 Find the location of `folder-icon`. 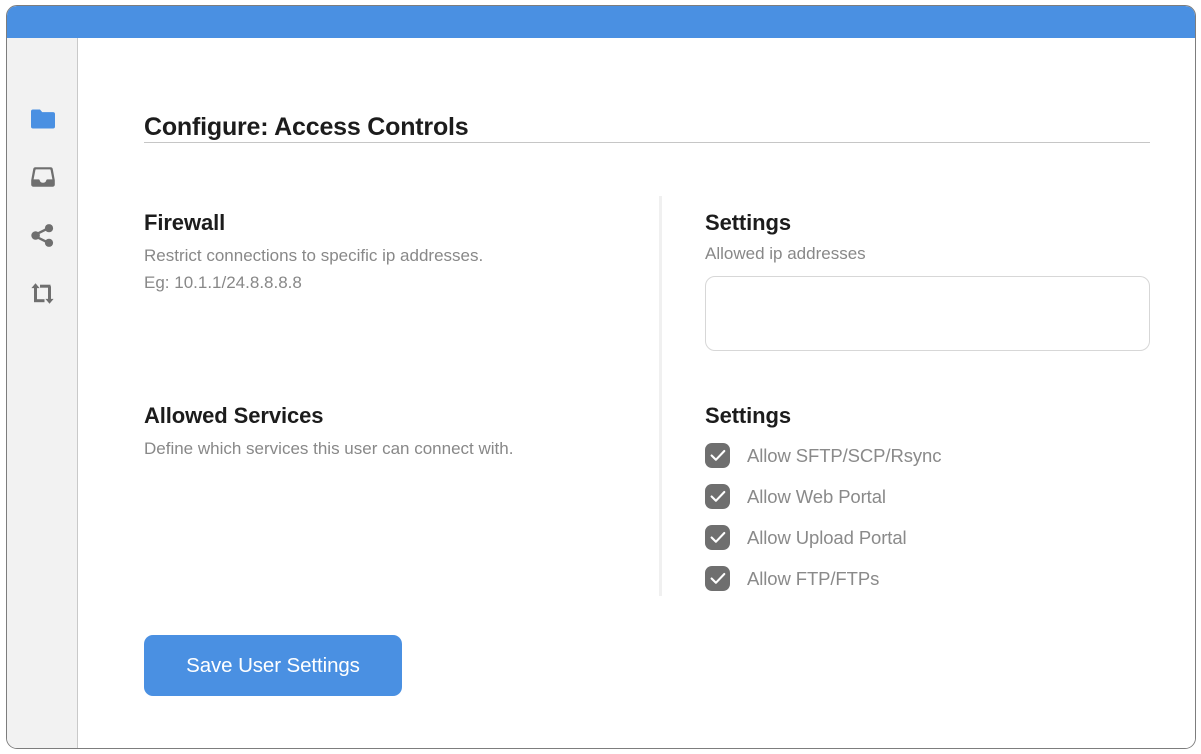

folder-icon is located at coordinates (43, 119).